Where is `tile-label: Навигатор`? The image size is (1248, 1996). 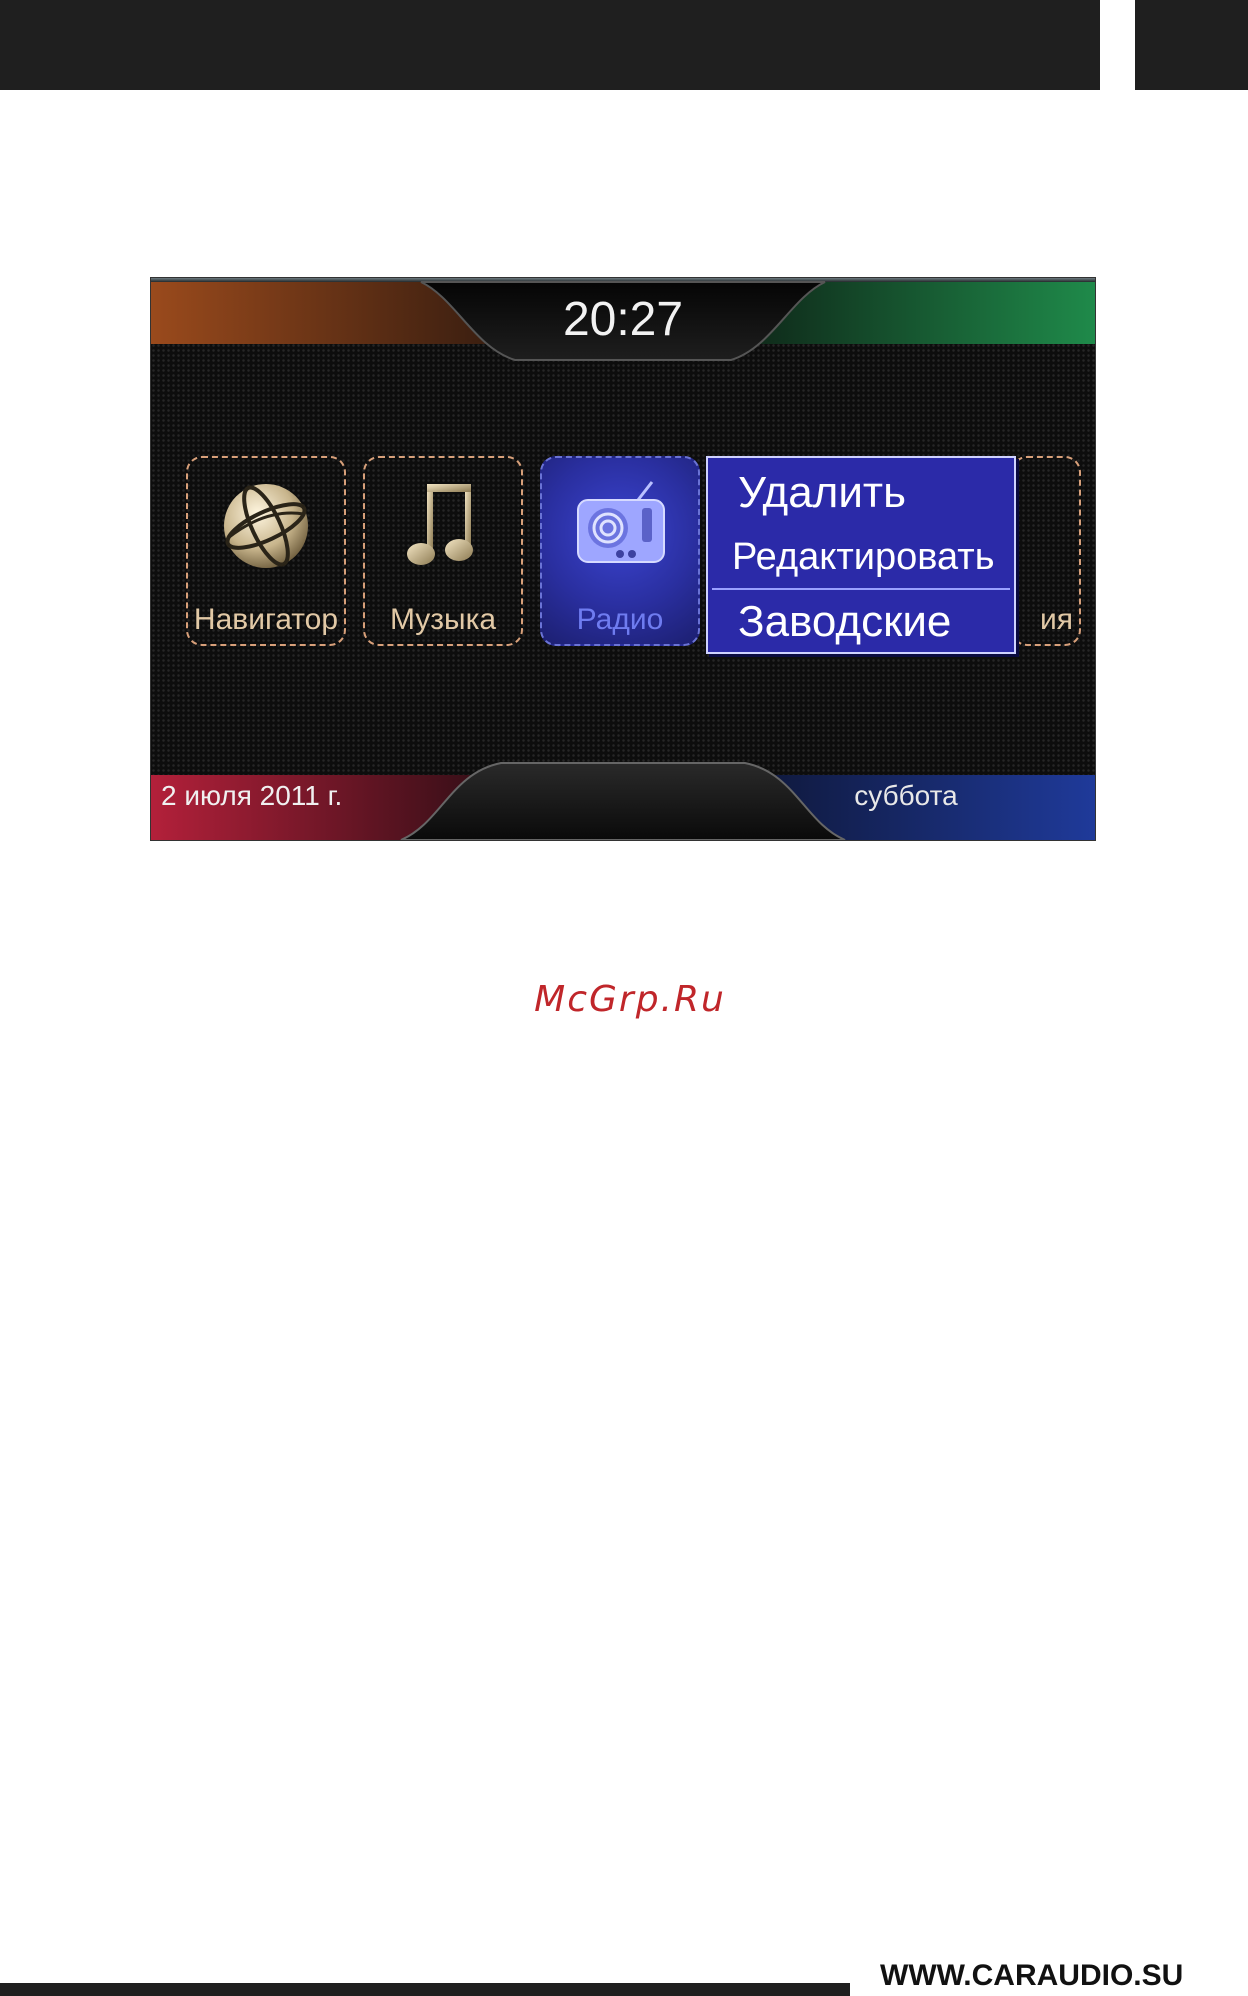 tile-label: Навигатор is located at coordinates (266, 619).